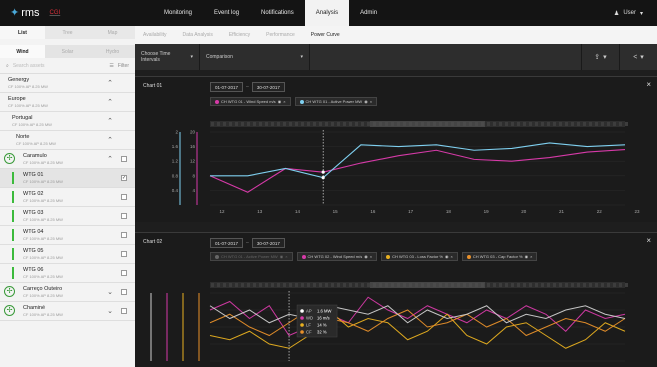 The image size is (657, 367). What do you see at coordinates (67, 197) in the screenshot?
I see `tree-item: WTG 02 CF 100% AP 8.25 MW` at bounding box center [67, 197].